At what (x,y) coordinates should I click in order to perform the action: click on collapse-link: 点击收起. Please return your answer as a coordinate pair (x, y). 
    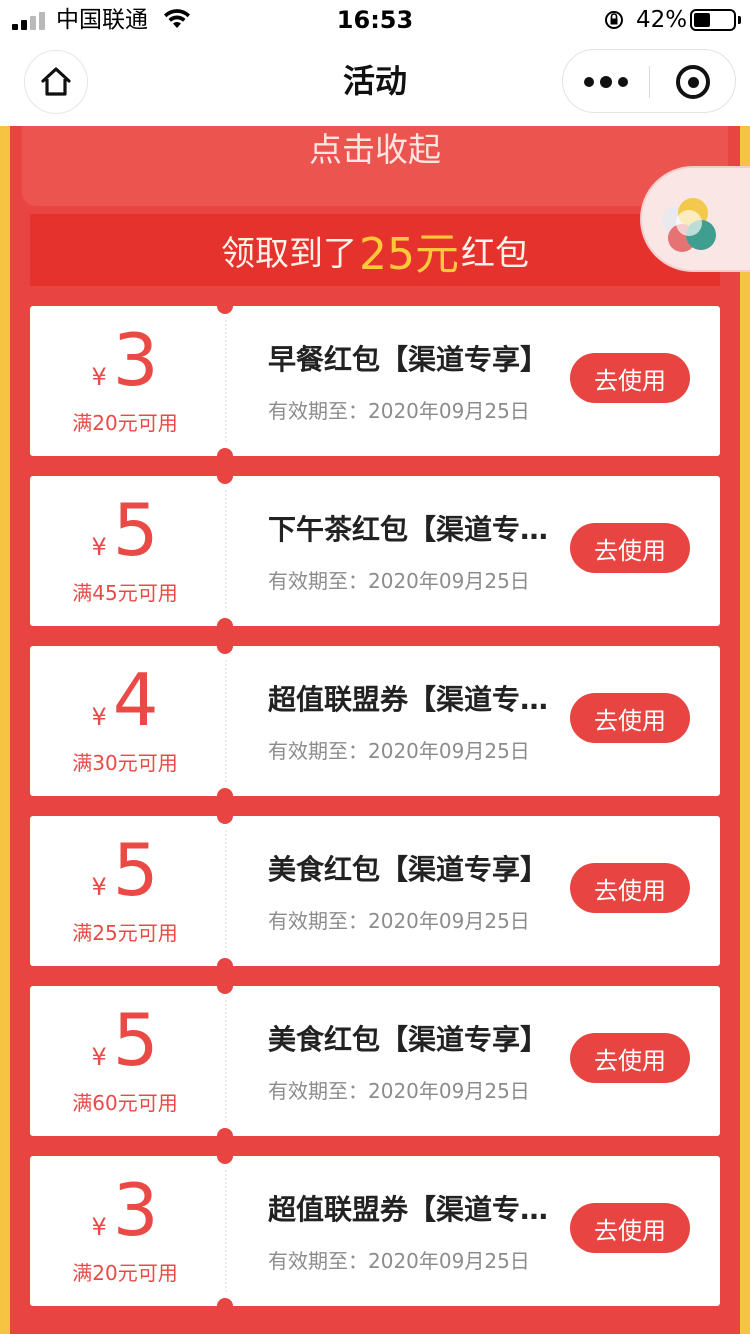
    Looking at the image, I should click on (375, 150).